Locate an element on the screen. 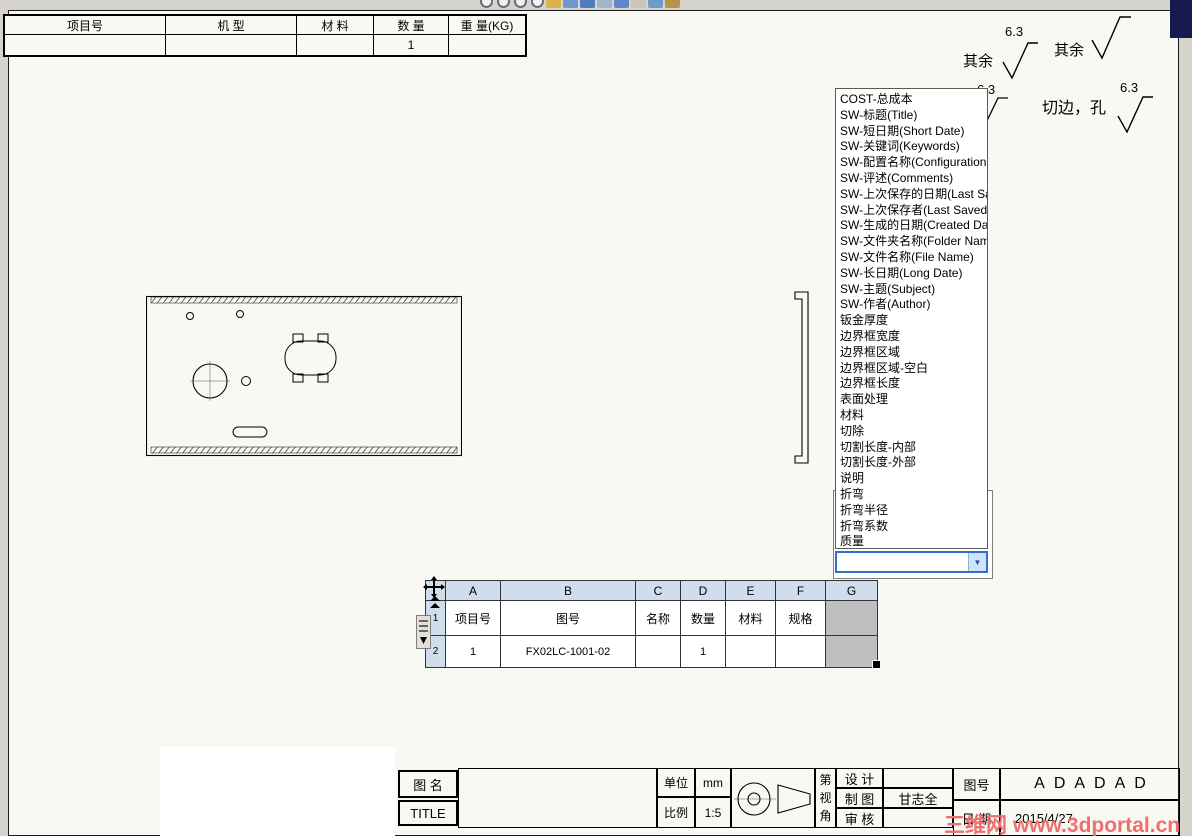  project-no-header: 项目号 is located at coordinates (85, 25).